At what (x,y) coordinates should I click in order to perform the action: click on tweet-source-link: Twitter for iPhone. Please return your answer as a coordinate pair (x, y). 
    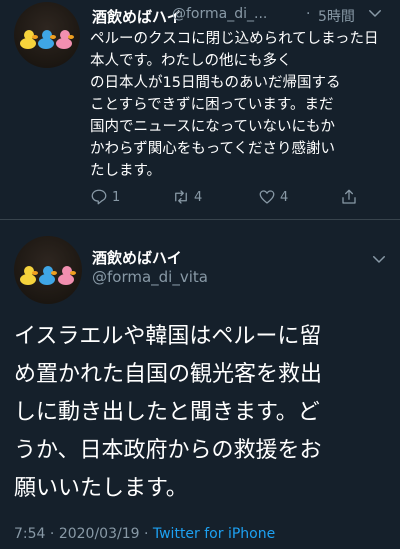
    Looking at the image, I should click on (214, 534).